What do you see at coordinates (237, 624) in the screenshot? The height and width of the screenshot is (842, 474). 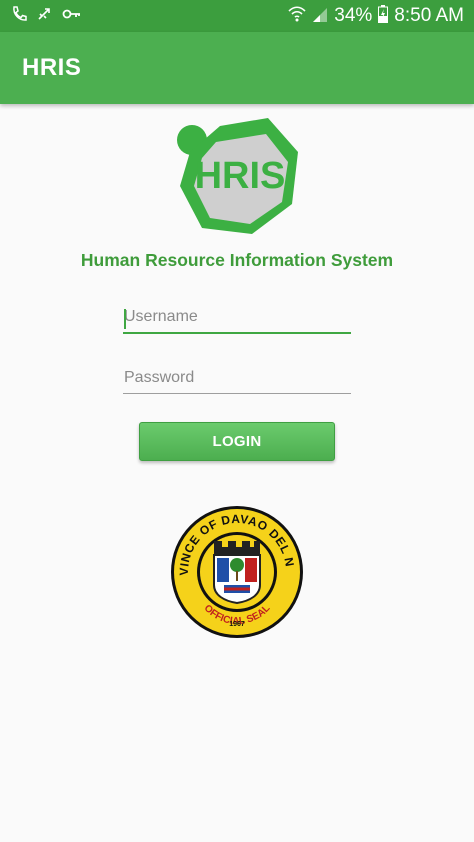 I see `seal-year: 1967` at bounding box center [237, 624].